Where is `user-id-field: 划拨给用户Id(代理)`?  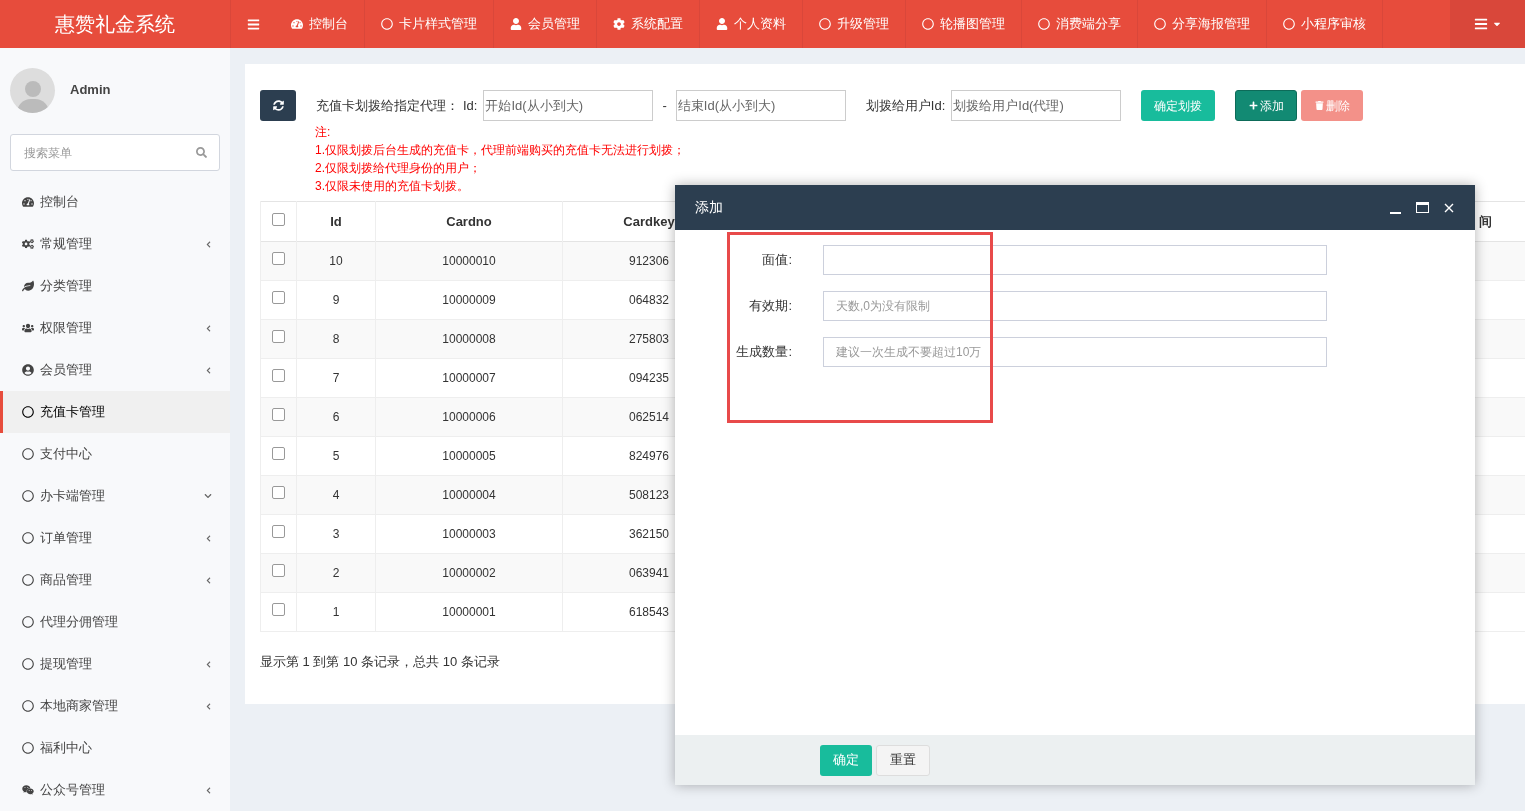 user-id-field: 划拨给用户Id(代理) is located at coordinates (1036, 105).